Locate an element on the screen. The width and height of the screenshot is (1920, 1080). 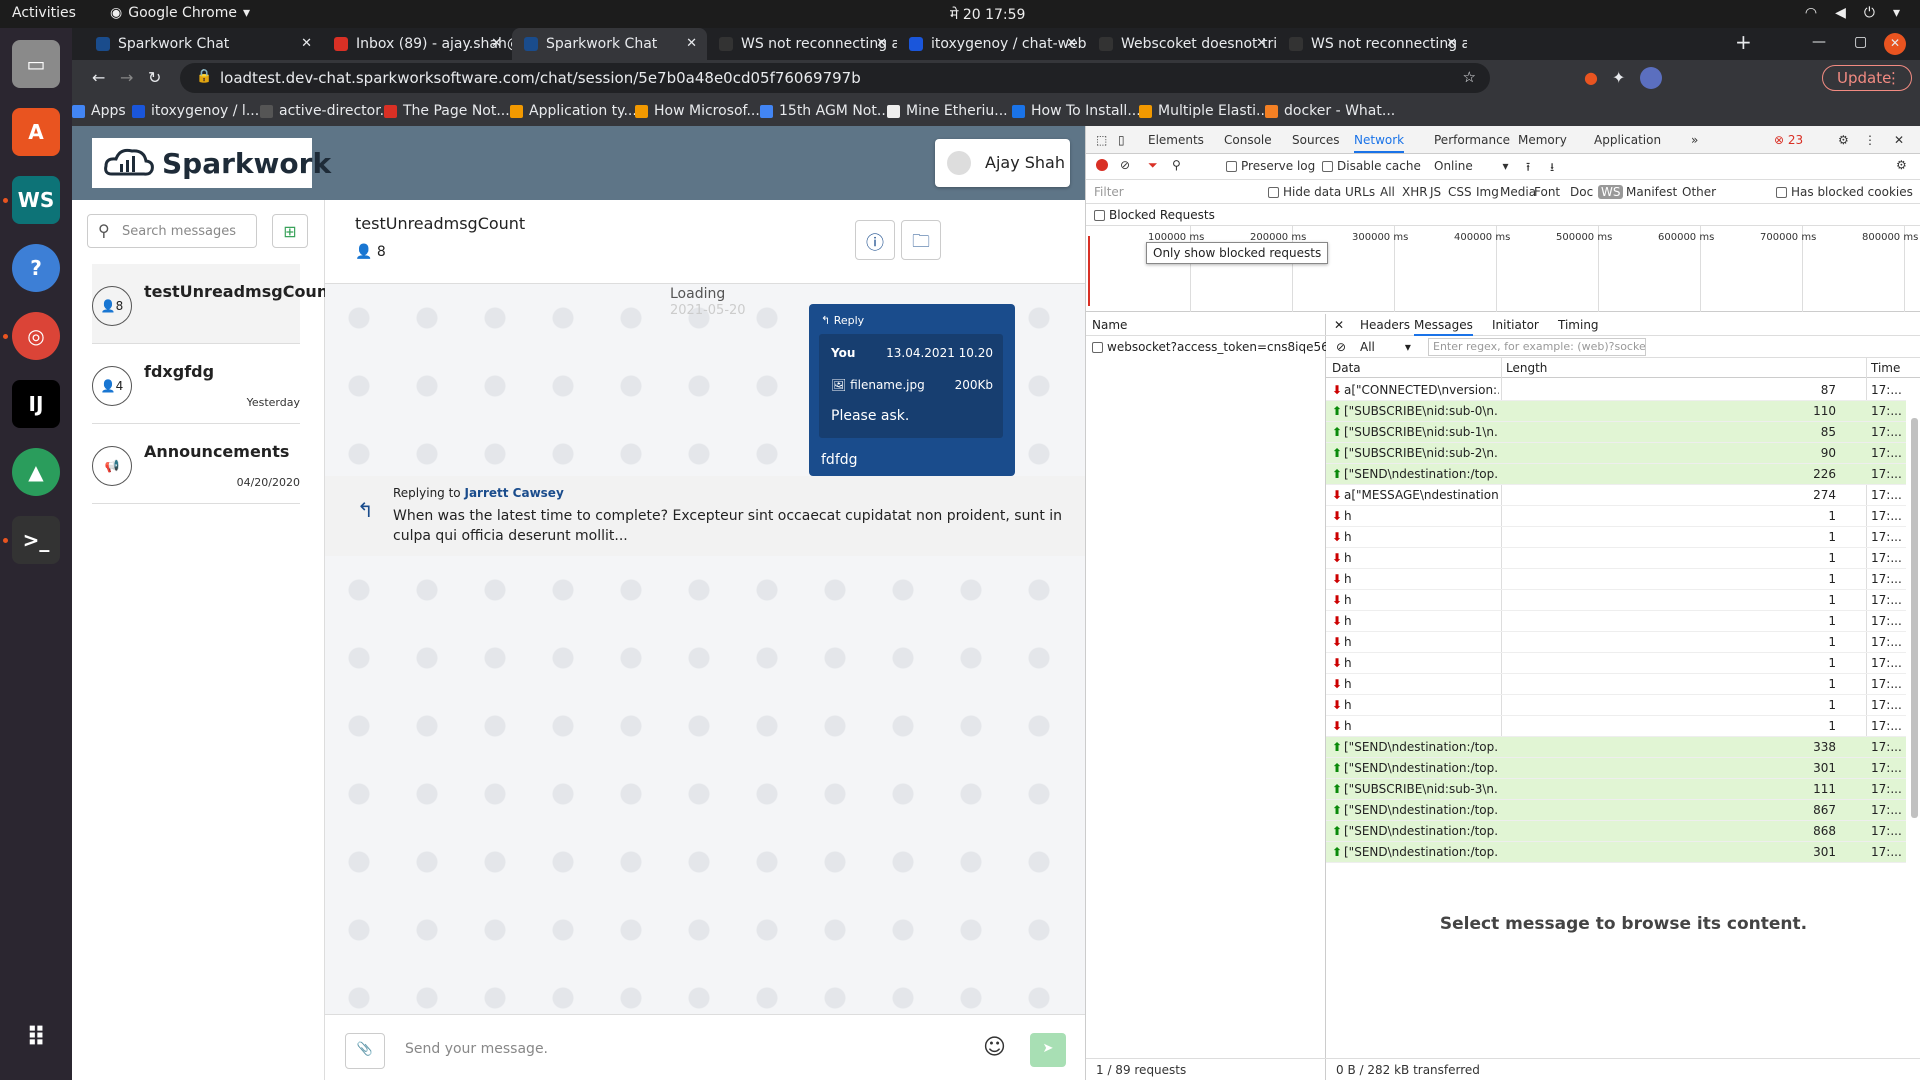
sparkwork-logo: Sparkwork is located at coordinates (211, 163).